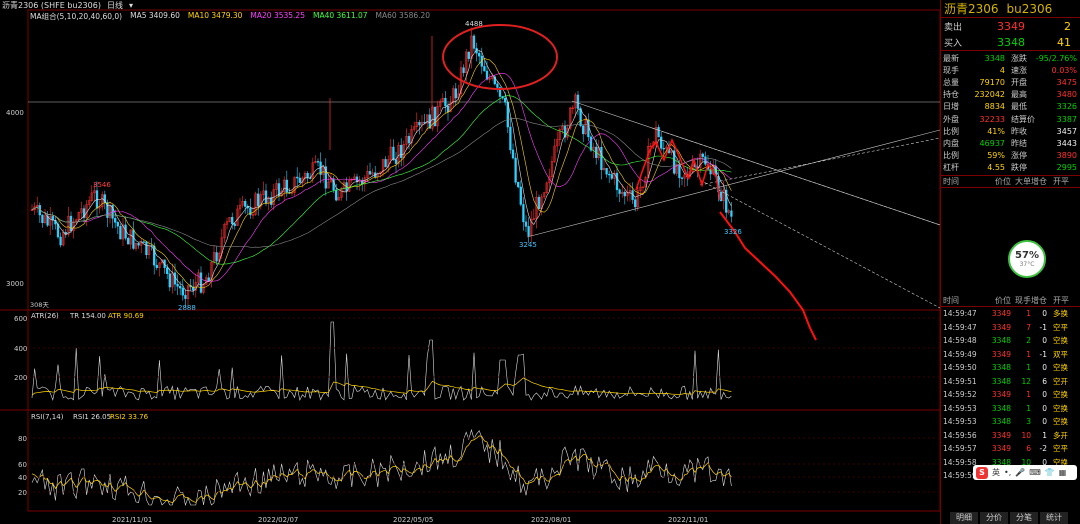 Image resolution: width=1080 pixels, height=524 pixels. What do you see at coordinates (1028, 341) in the screenshot?
I see `trade-v: 2` at bounding box center [1028, 341].